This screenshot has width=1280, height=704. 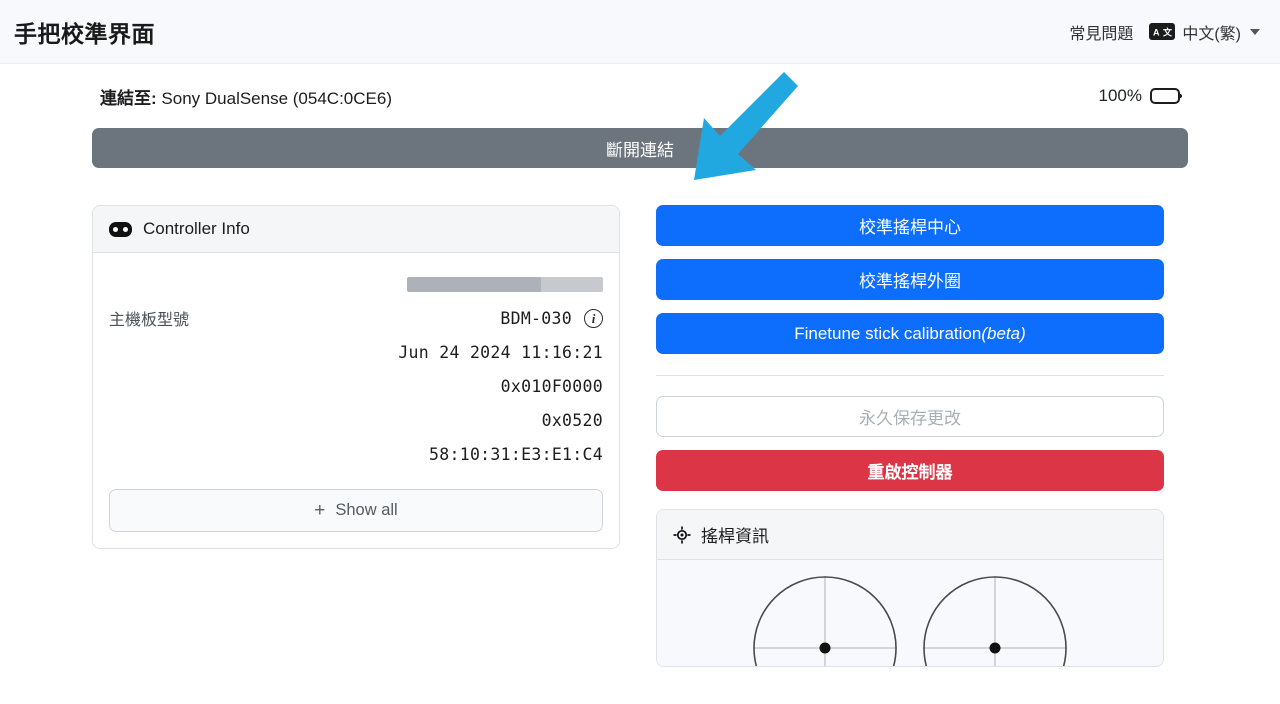 What do you see at coordinates (366, 510) in the screenshot?
I see `show-all-label: Show all` at bounding box center [366, 510].